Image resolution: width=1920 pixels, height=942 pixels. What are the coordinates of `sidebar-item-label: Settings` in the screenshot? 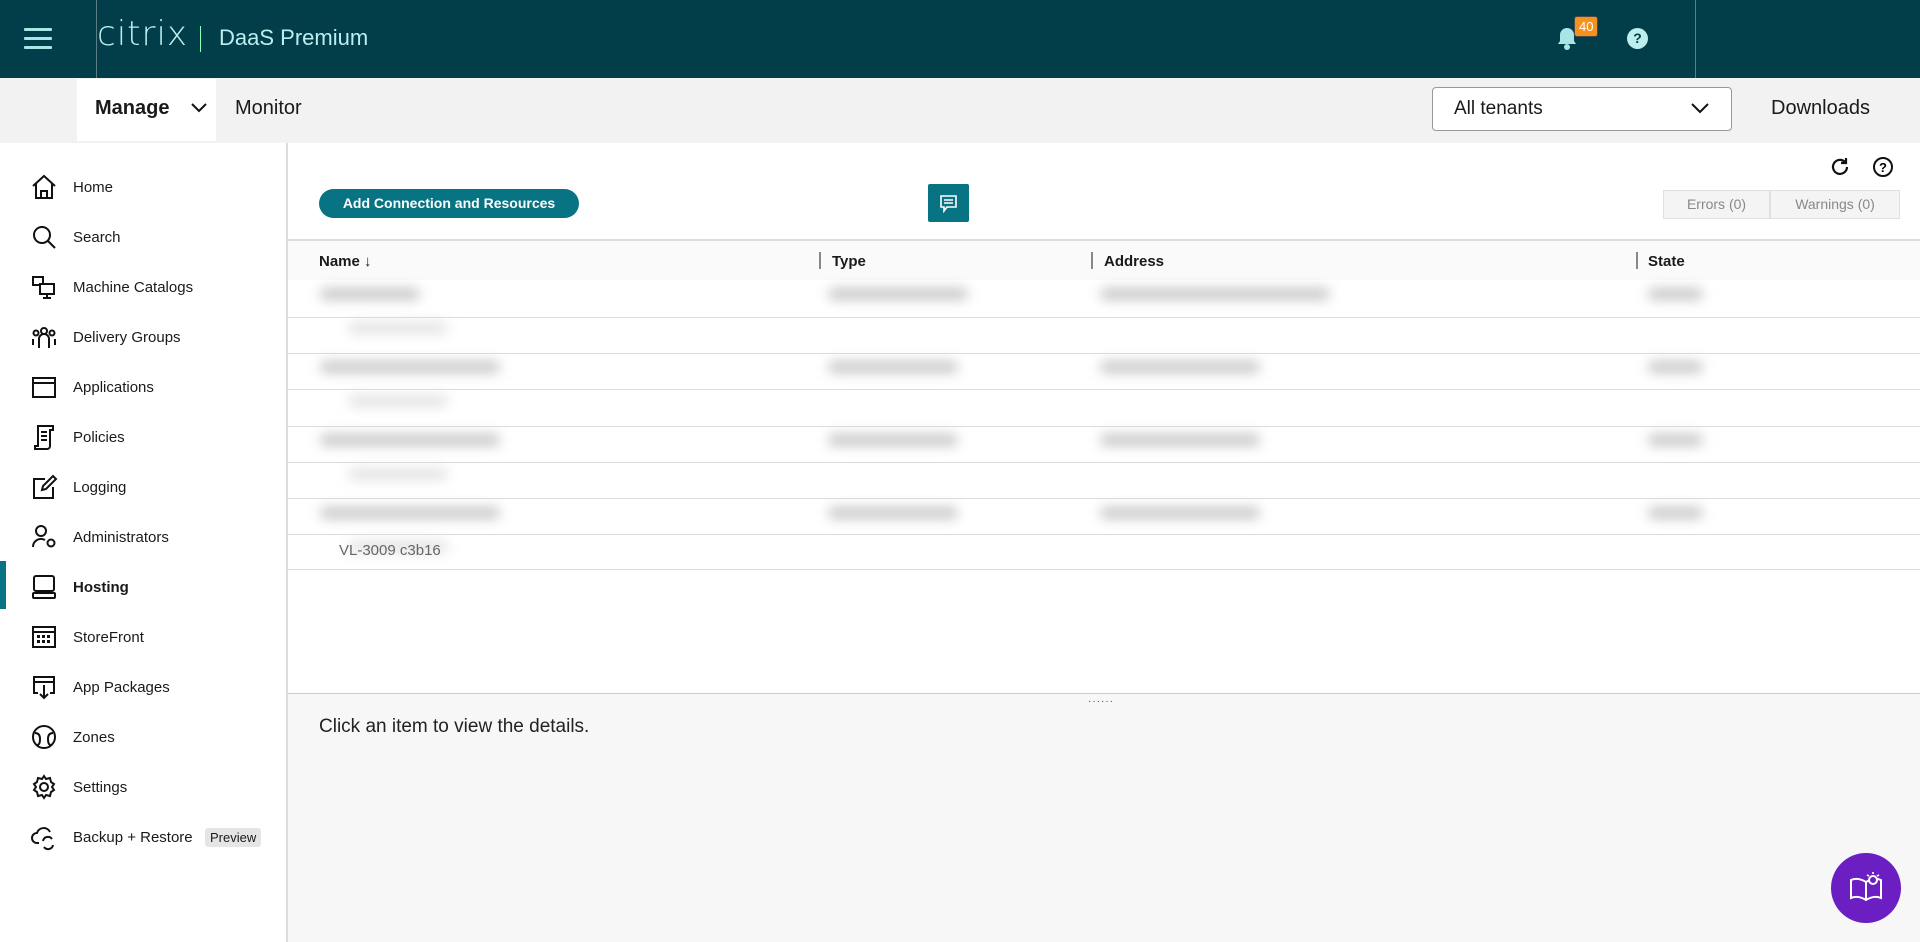 It's located at (100, 787).